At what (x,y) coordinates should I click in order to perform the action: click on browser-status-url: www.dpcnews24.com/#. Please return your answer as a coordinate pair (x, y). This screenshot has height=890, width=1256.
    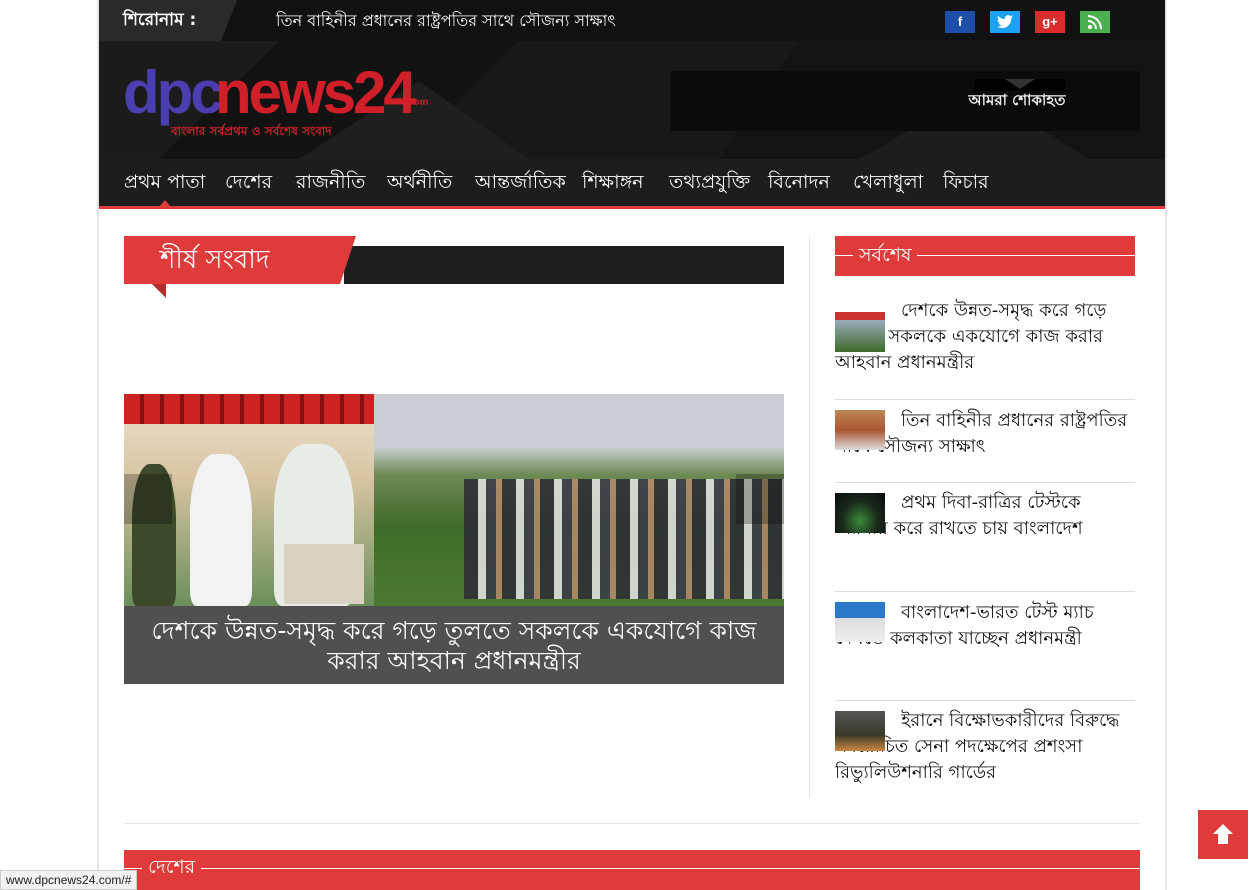
    Looking at the image, I should click on (69, 880).